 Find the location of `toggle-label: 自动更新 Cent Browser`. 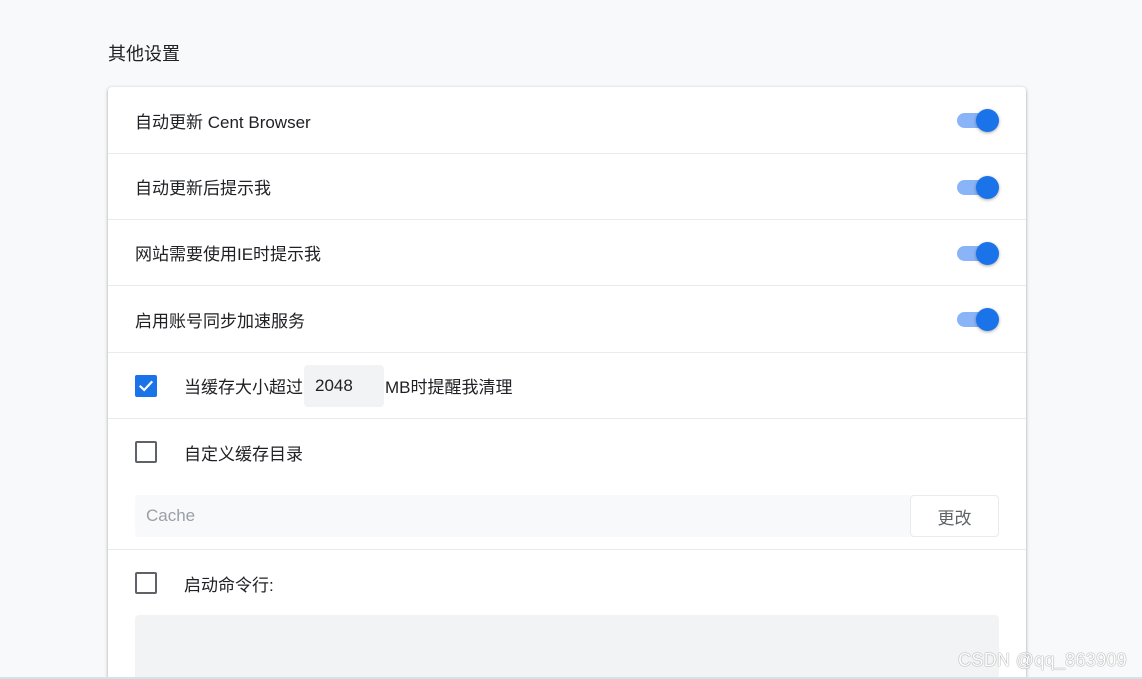

toggle-label: 自动更新 Cent Browser is located at coordinates (223, 122).